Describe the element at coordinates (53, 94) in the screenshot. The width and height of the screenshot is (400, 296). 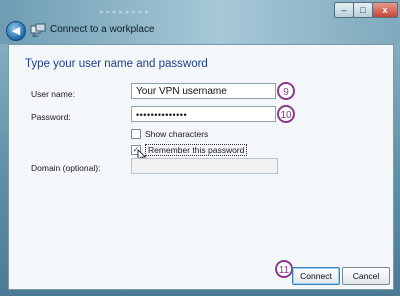
I see `username-label: User name:` at that location.